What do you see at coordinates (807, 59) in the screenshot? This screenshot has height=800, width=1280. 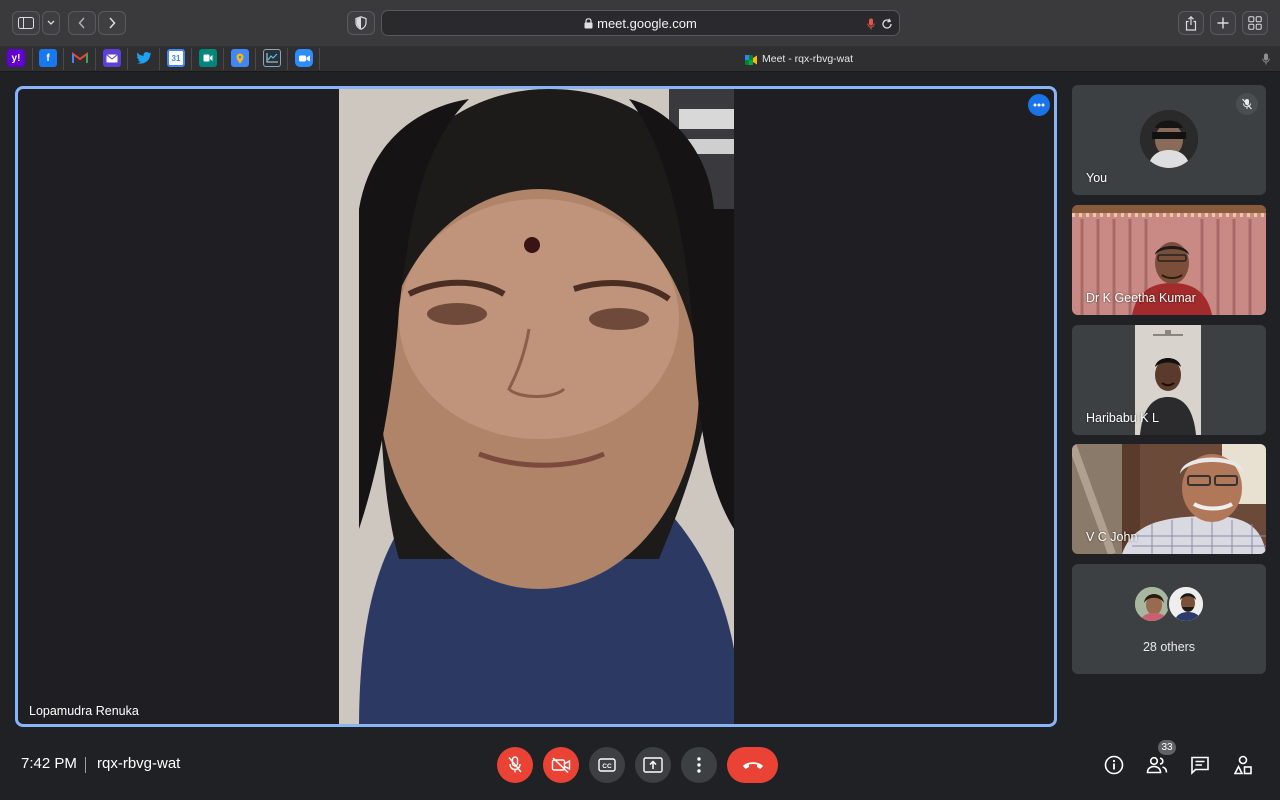 I see `tab-title: Meet - rqx-rbvg-wat` at bounding box center [807, 59].